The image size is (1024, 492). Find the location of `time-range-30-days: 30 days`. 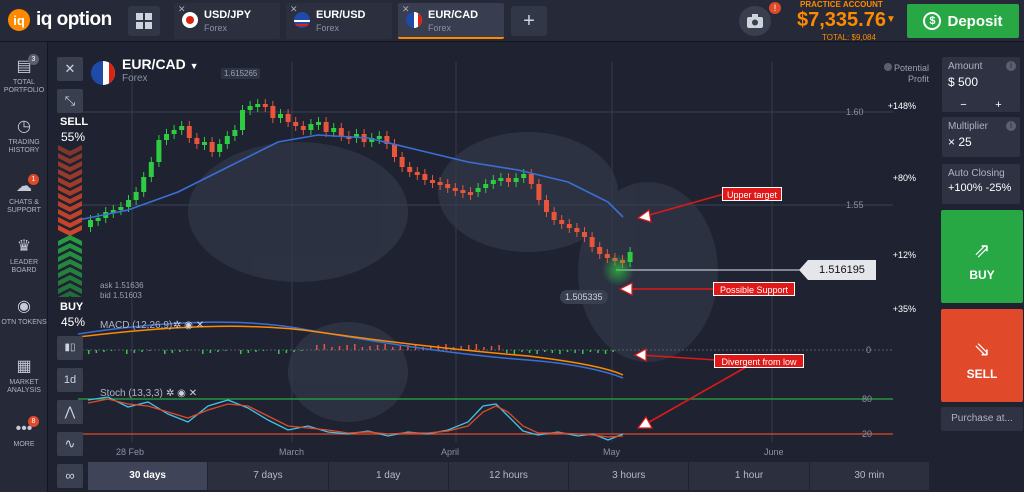

time-range-30-days: 30 days is located at coordinates (148, 476).